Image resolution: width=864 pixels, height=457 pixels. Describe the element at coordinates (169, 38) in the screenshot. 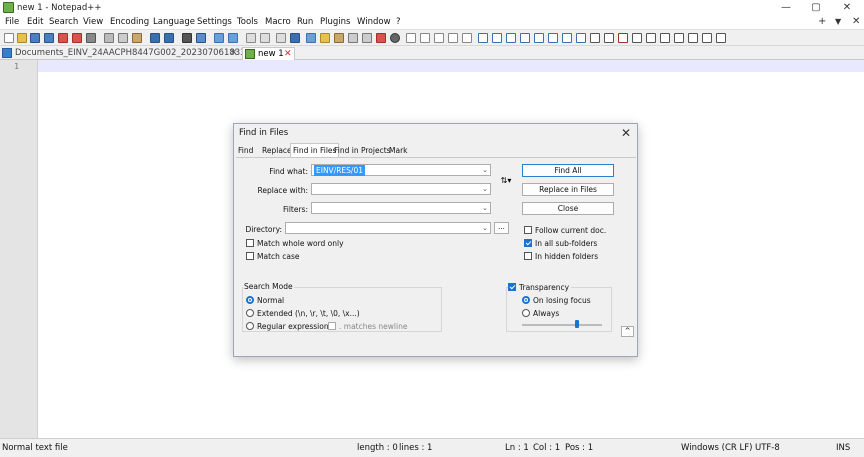

I see `redo-icon` at that location.